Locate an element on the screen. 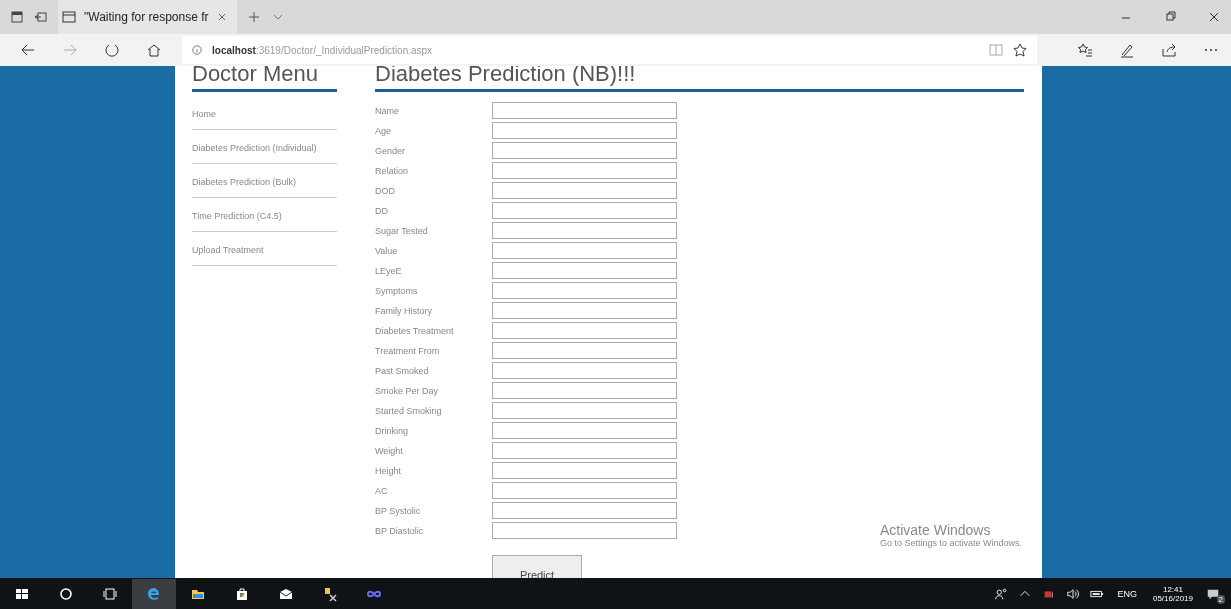 This screenshot has height=609, width=1231. field-label: Treatment From is located at coordinates (408, 350).